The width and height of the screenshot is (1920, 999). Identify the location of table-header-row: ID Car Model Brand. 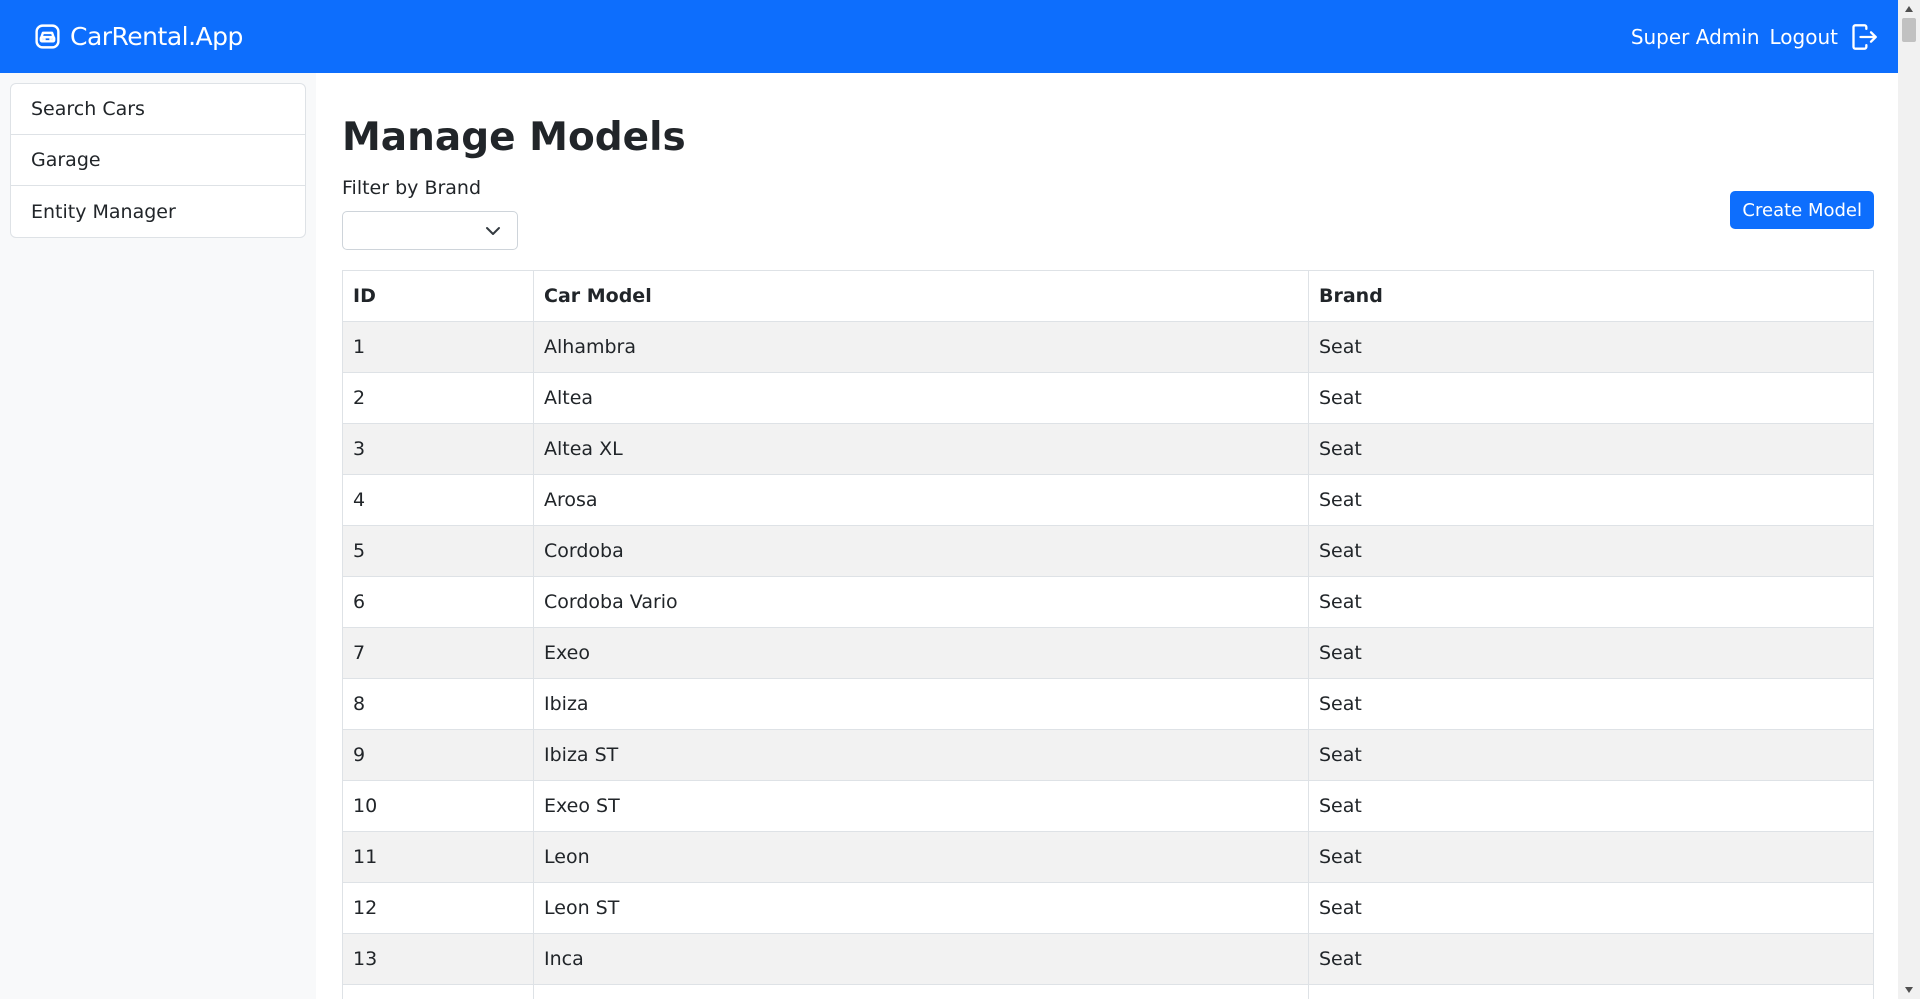
(1108, 296).